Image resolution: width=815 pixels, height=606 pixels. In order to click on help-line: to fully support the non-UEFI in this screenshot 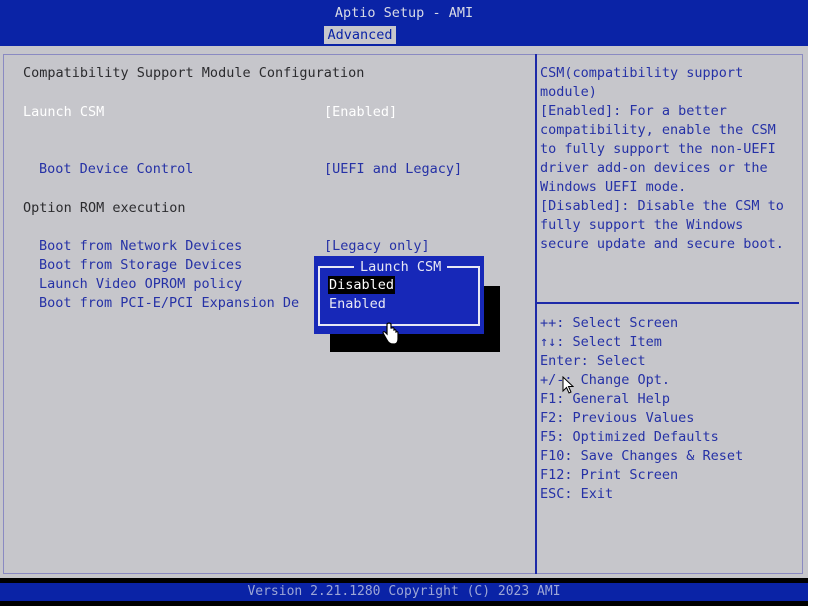, I will do `click(658, 149)`.